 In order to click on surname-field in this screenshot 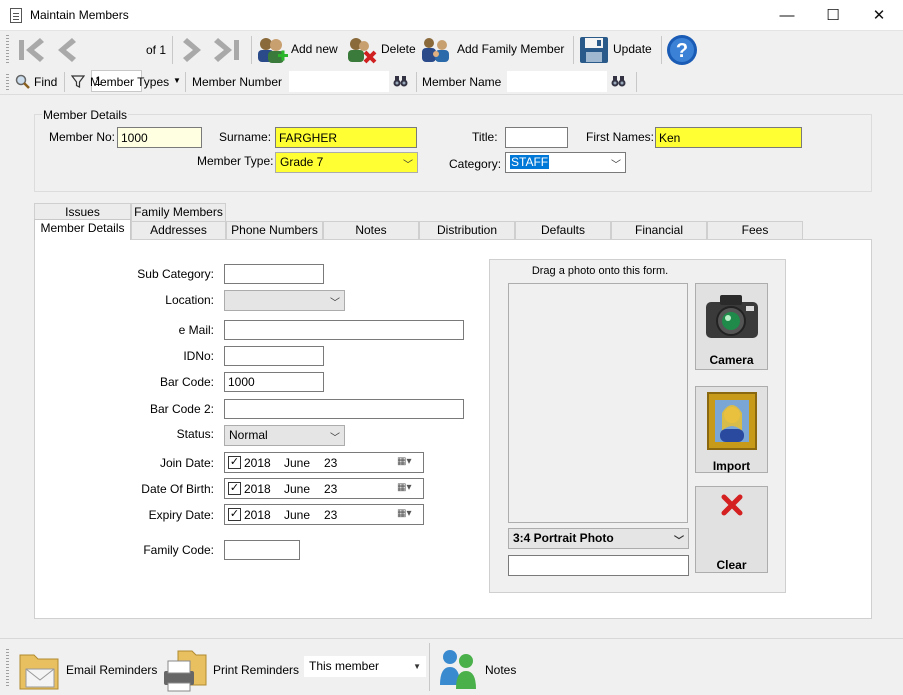, I will do `click(346, 137)`.